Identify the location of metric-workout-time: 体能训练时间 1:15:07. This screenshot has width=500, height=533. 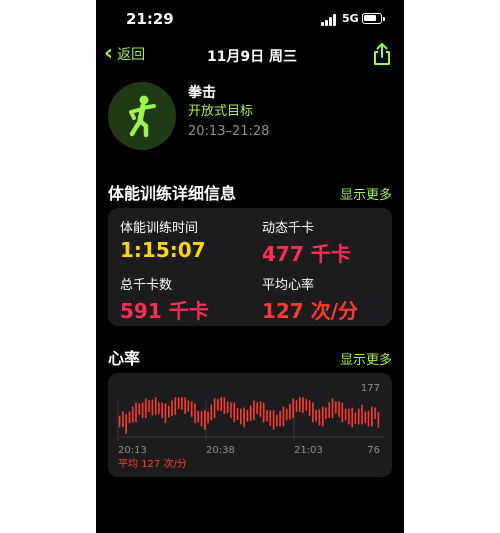
(163, 239).